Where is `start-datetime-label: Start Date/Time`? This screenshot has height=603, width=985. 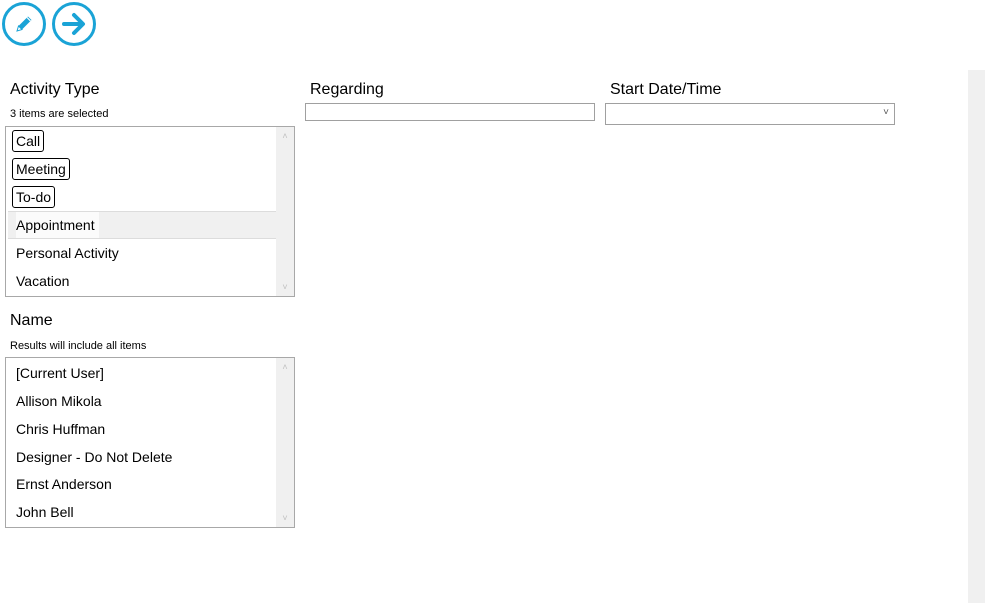 start-datetime-label: Start Date/Time is located at coordinates (666, 89).